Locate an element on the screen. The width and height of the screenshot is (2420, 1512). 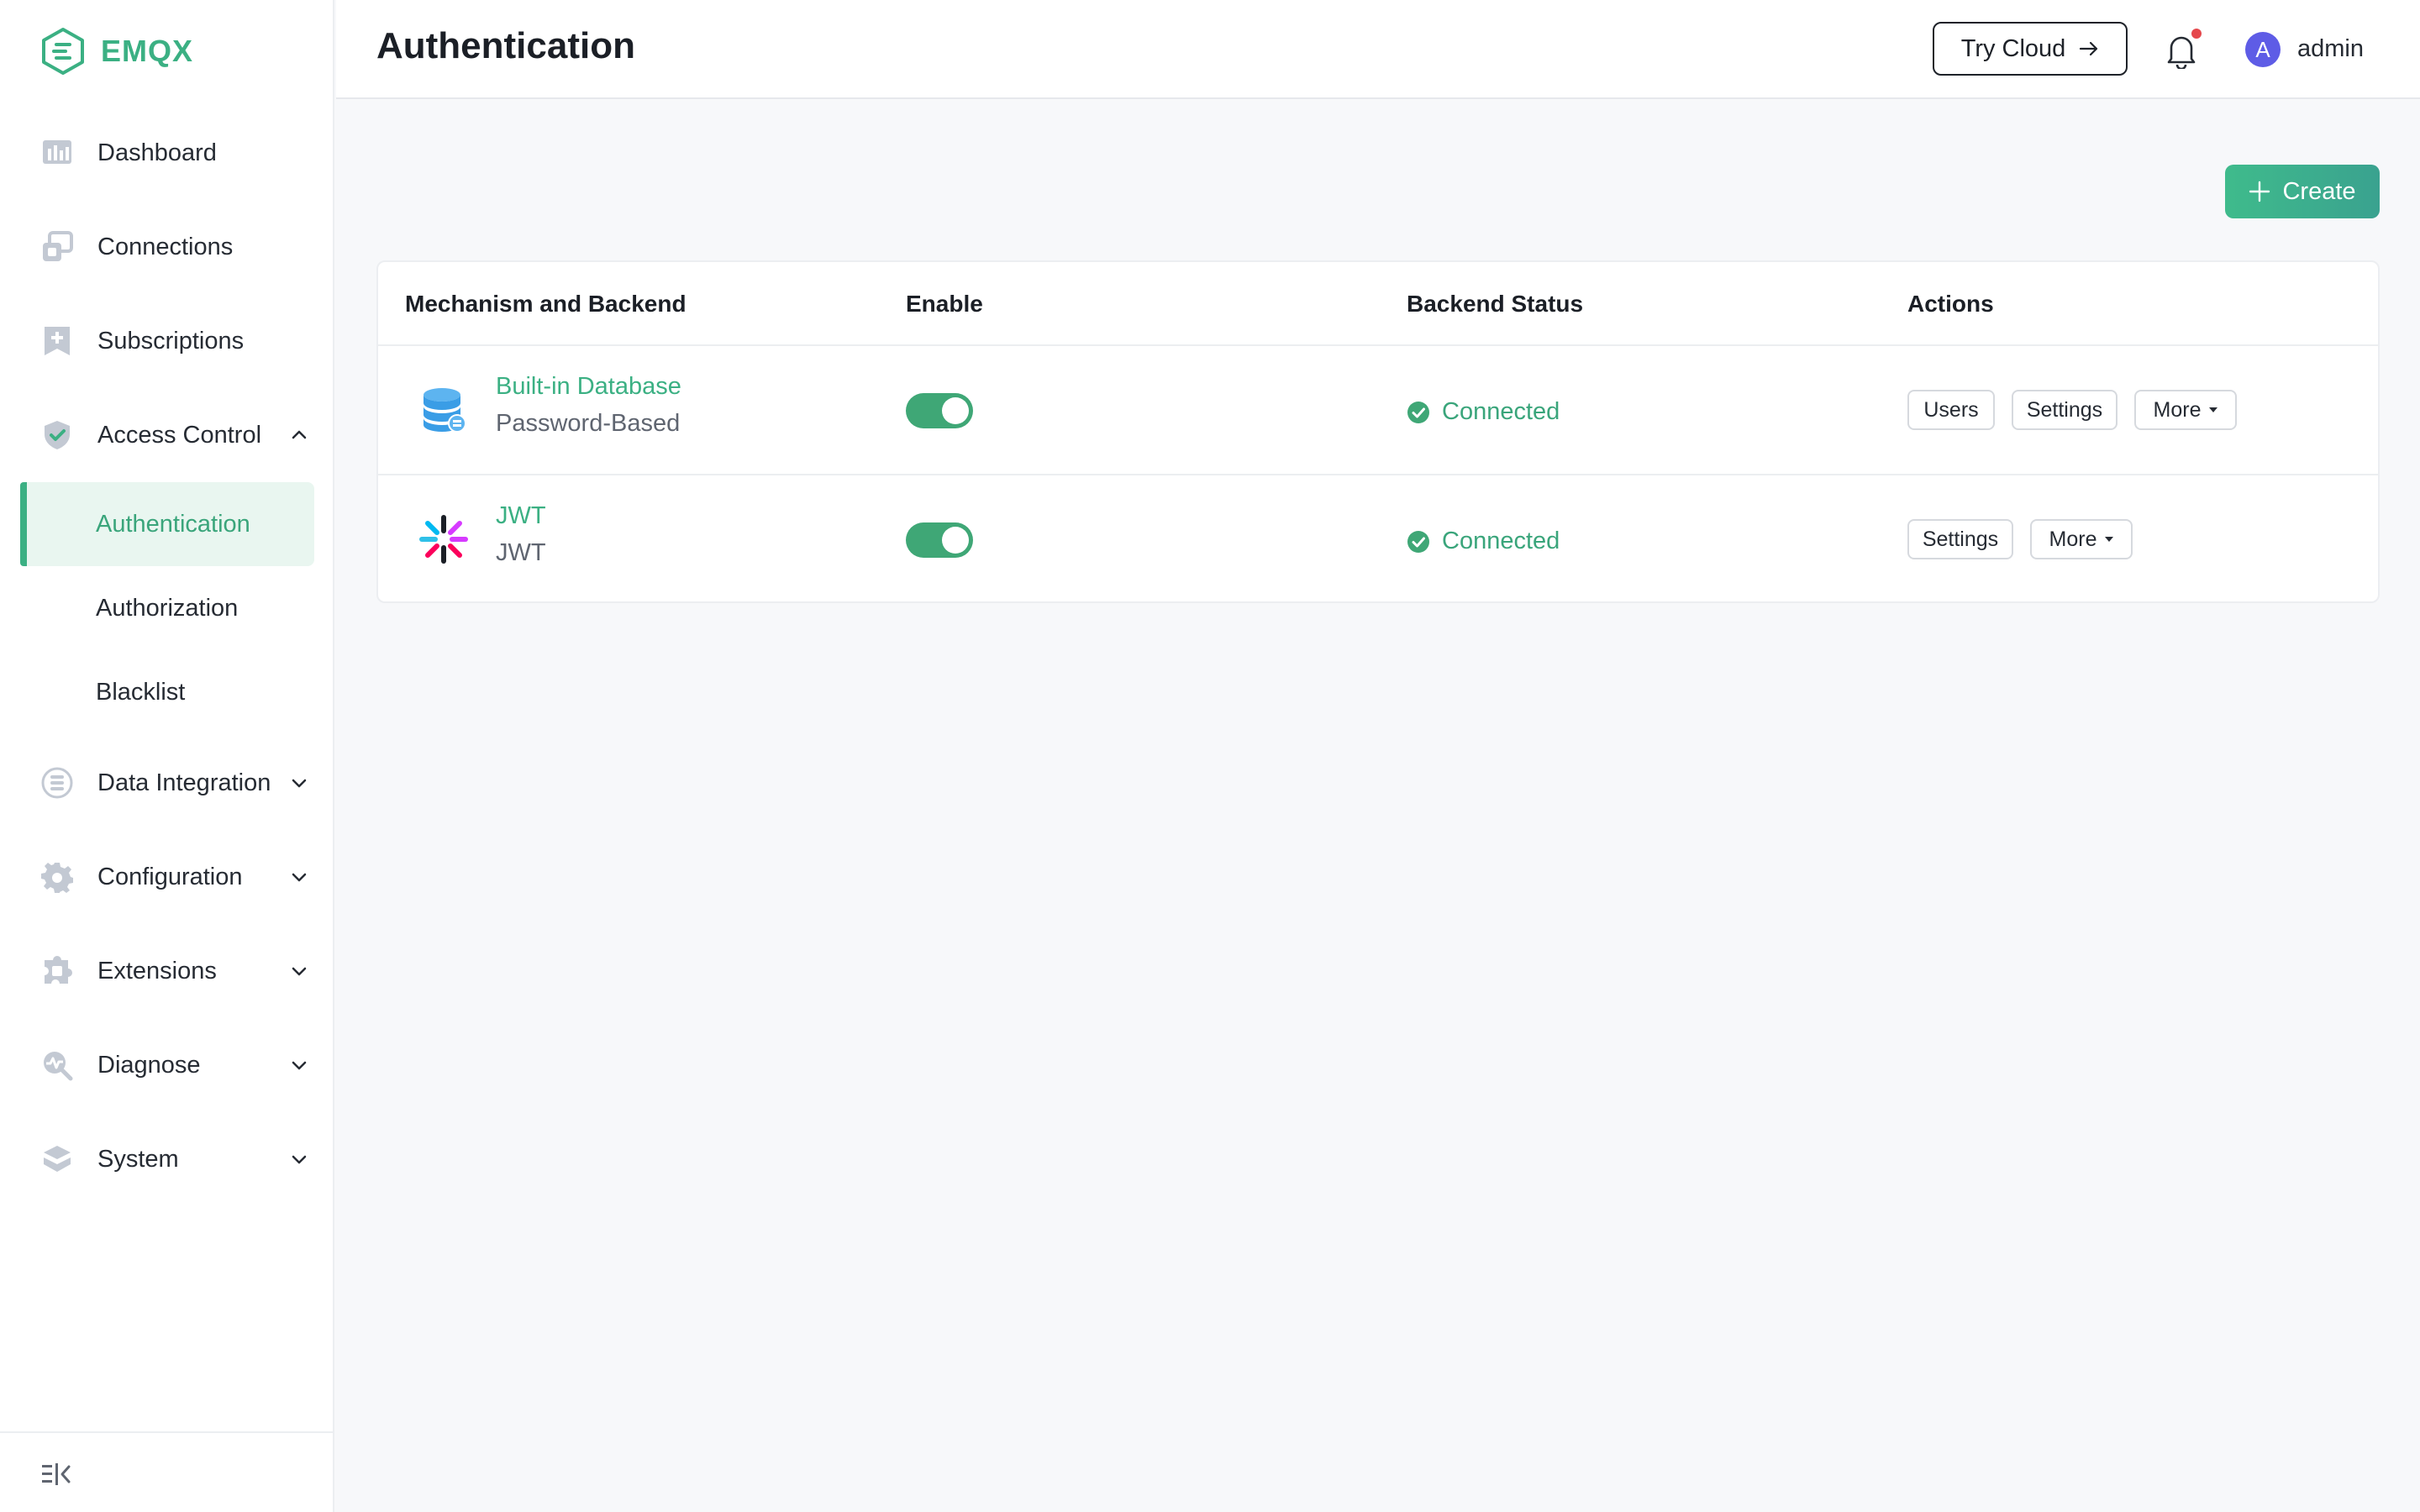
table-row: JWT JWT Connected Settings More is located at coordinates (1378, 540).